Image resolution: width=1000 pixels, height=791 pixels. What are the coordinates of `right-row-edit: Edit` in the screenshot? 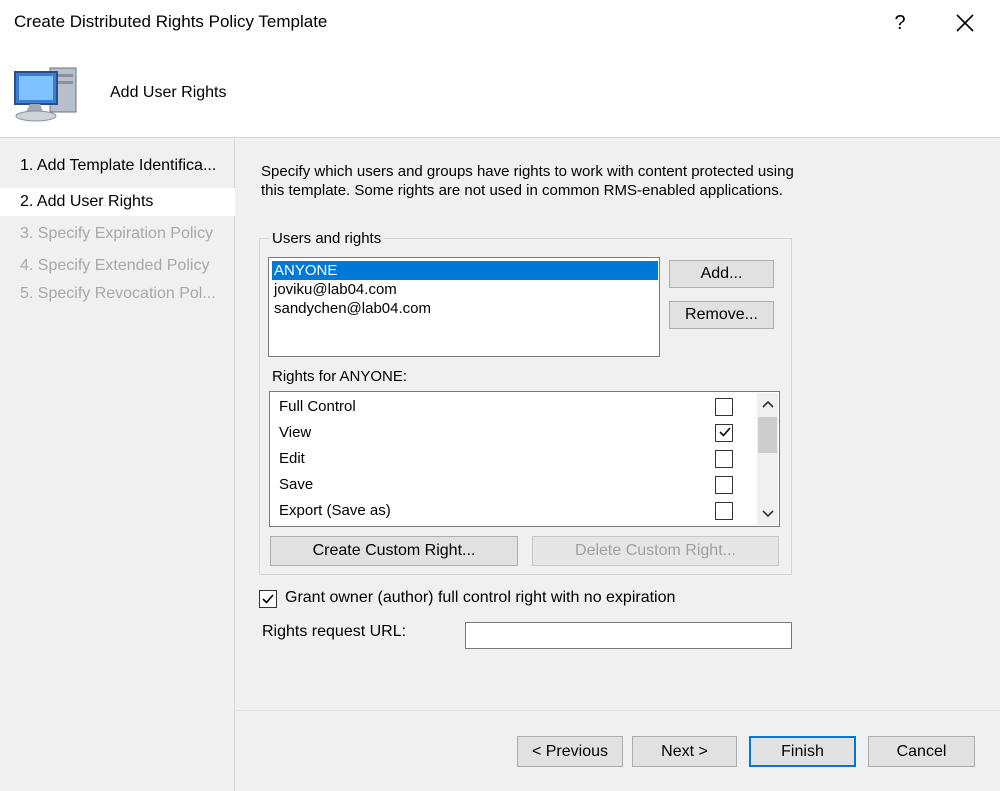 It's located at (514, 459).